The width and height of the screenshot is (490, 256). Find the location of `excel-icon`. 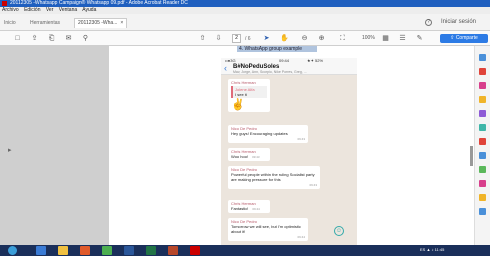

excel-icon is located at coordinates (151, 250).